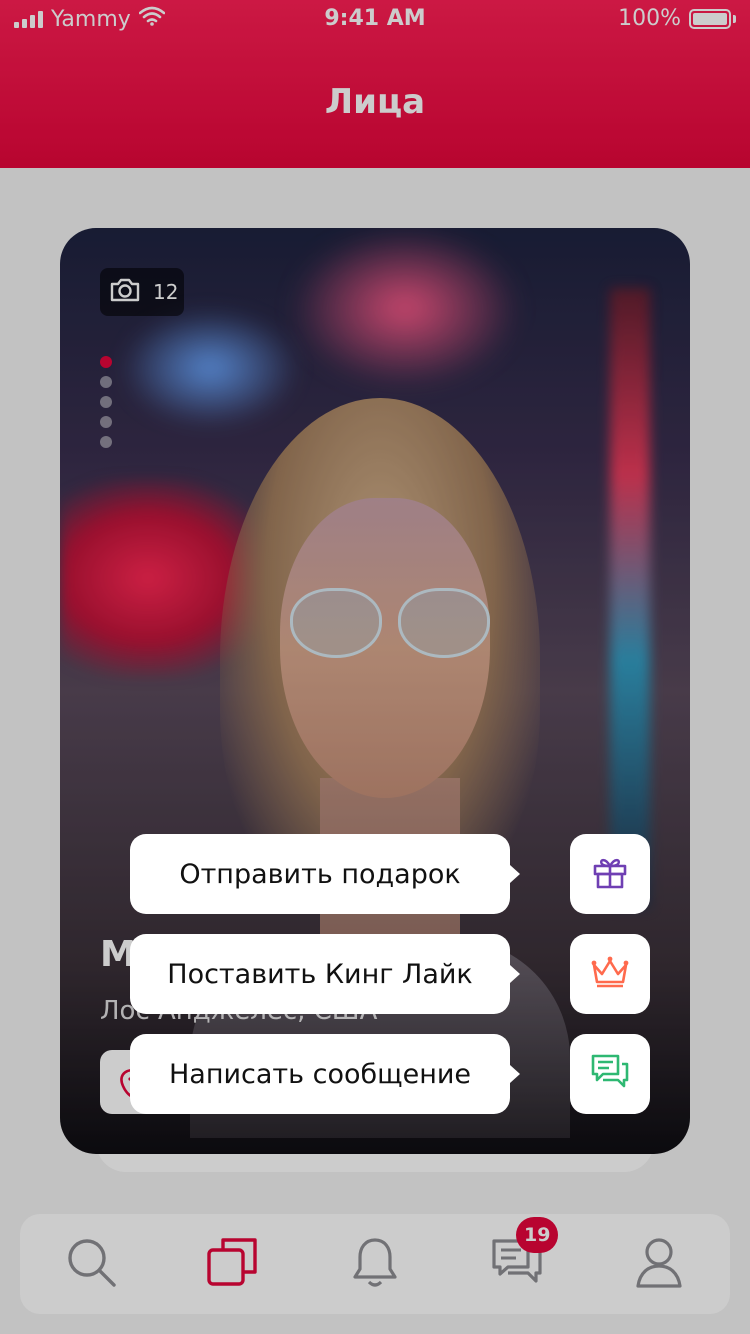  I want to click on chat-icon, so click(610, 1074).